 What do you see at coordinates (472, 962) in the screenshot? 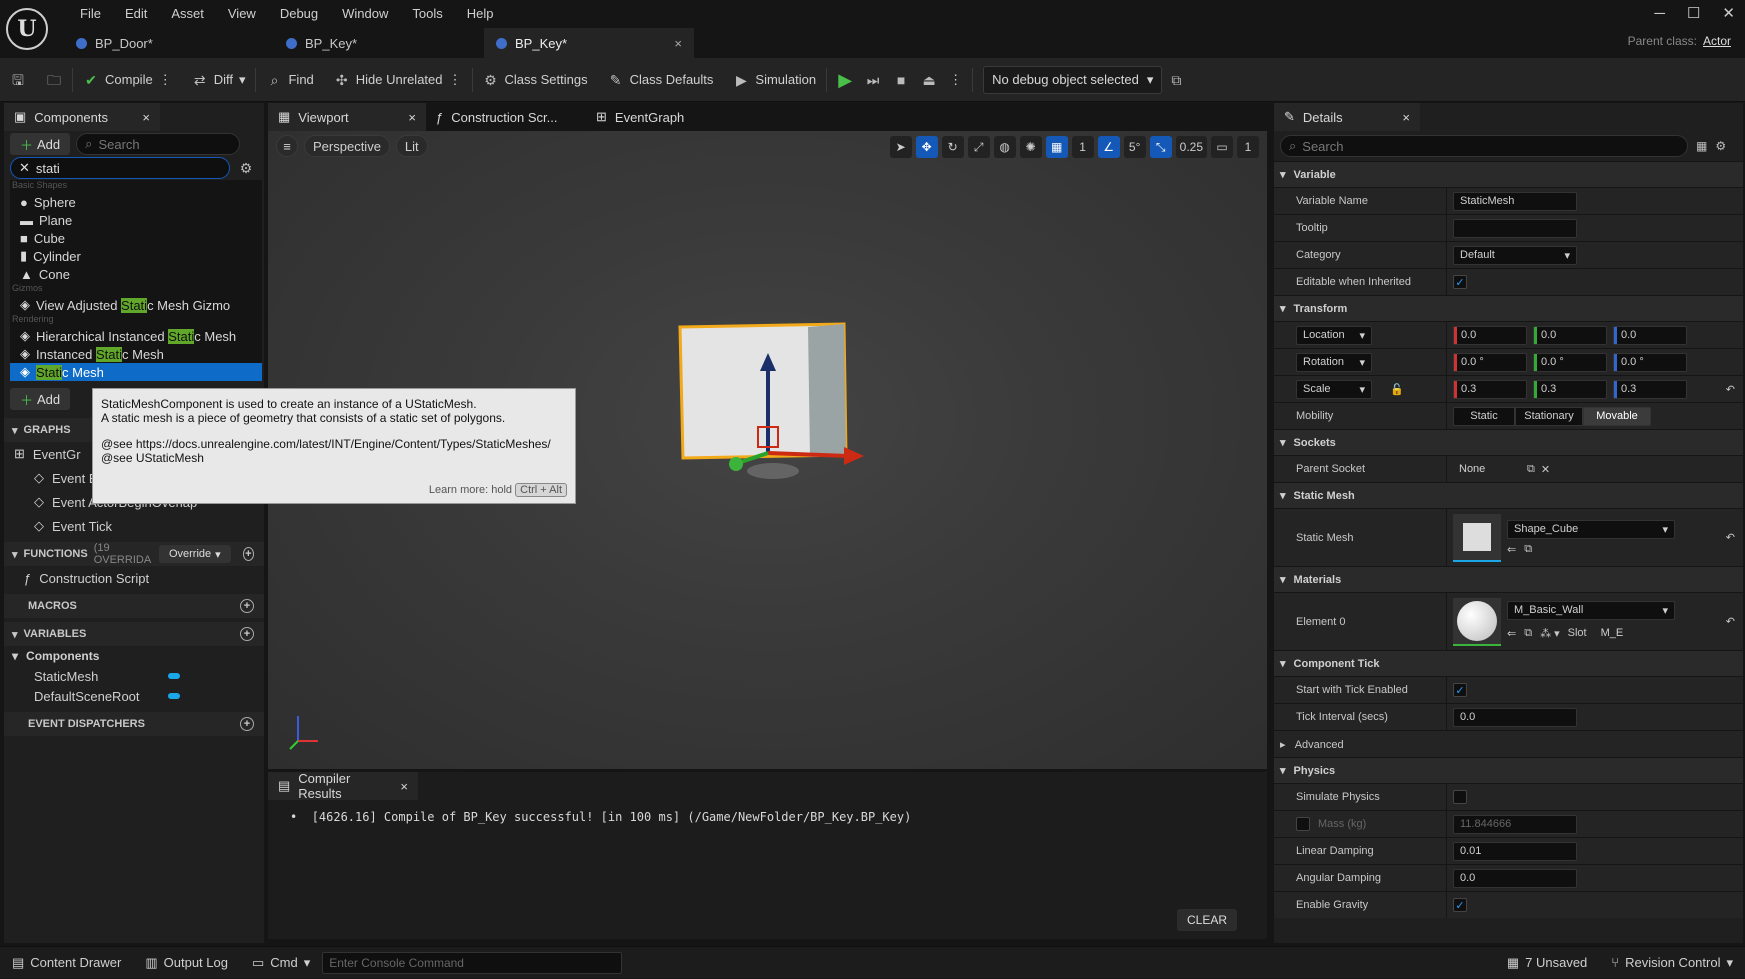
I see `console-command-input: Enter Console Command` at bounding box center [472, 962].